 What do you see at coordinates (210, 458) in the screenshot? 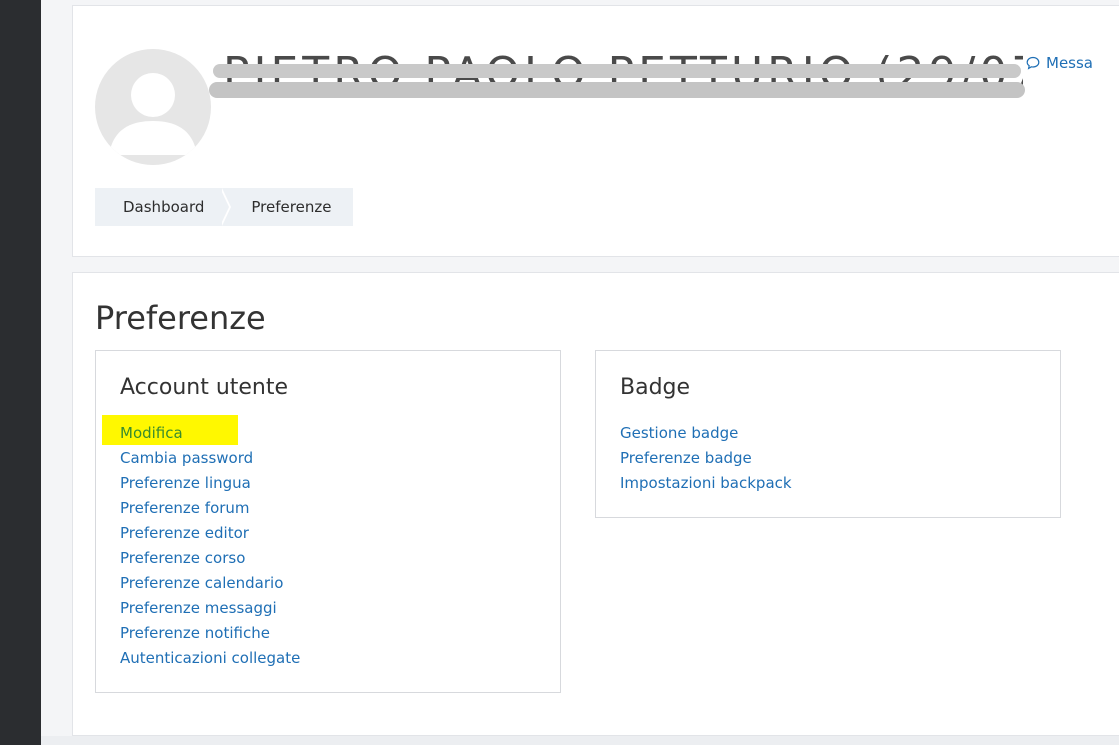
I see `link-cambia-password: Cambia password` at bounding box center [210, 458].